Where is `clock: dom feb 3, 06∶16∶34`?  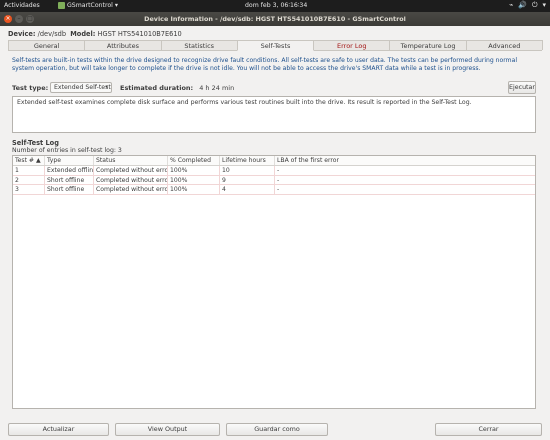
clock: dom feb 3, 06∶16∶34 is located at coordinates (276, 5).